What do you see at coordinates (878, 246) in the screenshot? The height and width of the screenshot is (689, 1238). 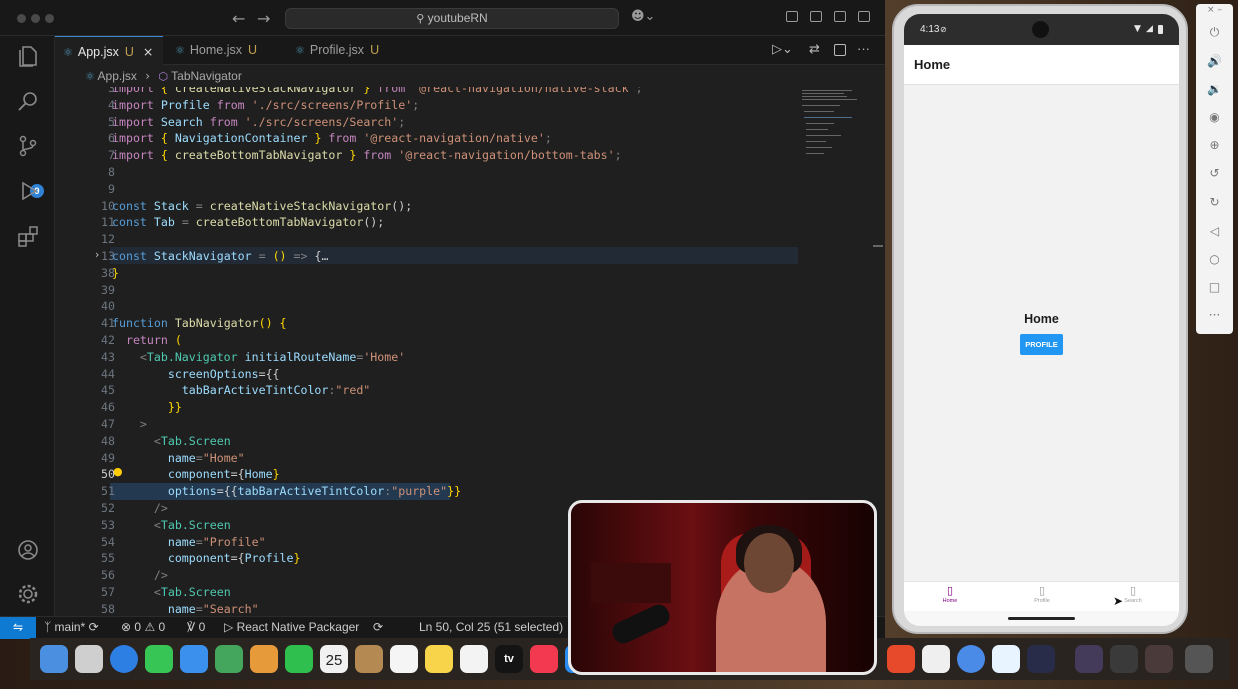 I see `scrollbar-thumb` at bounding box center [878, 246].